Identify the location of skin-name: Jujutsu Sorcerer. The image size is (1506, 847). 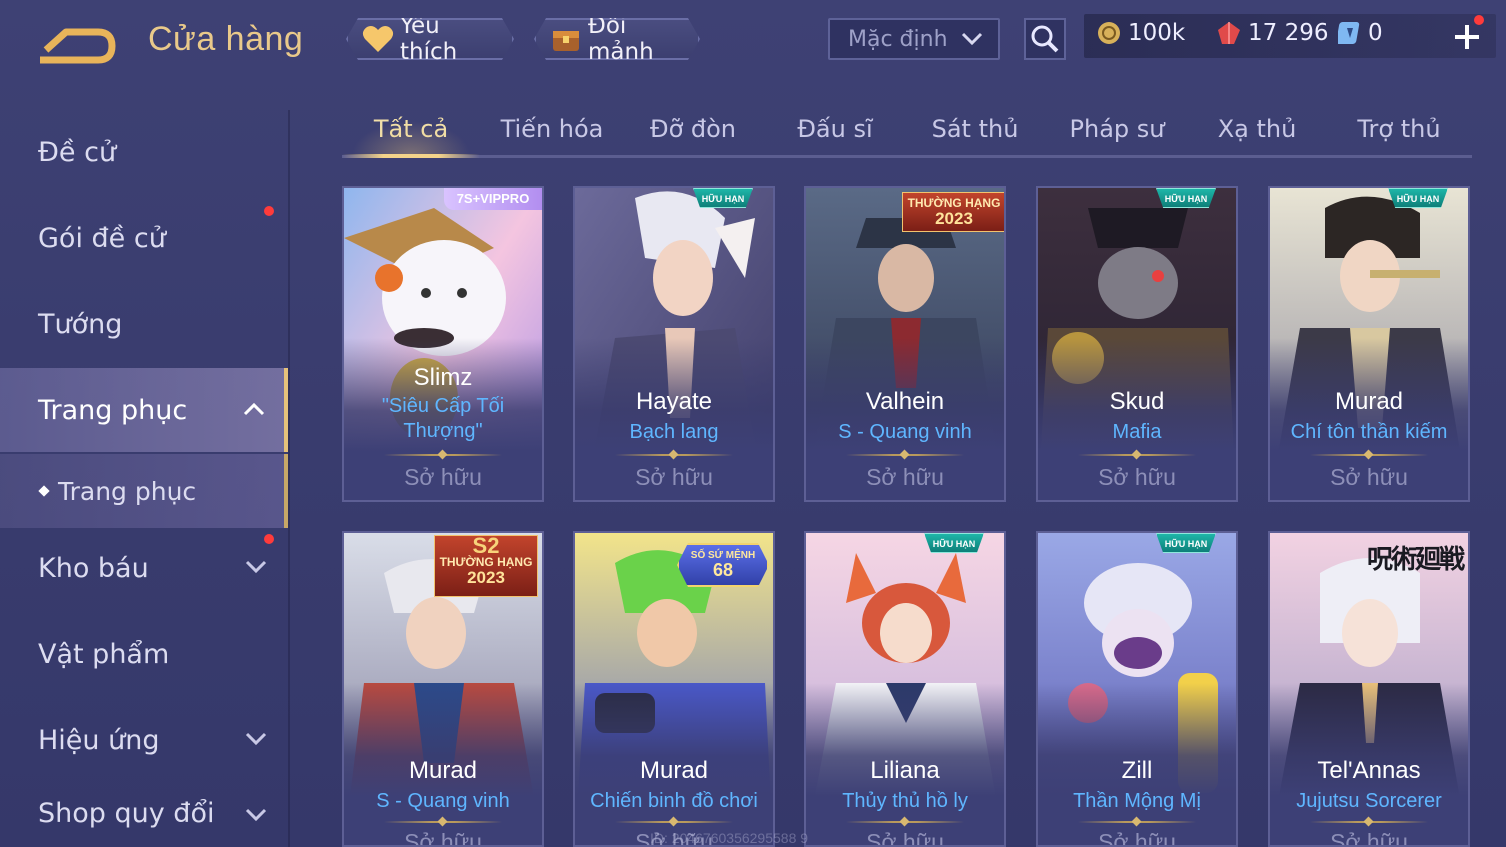
(1369, 801).